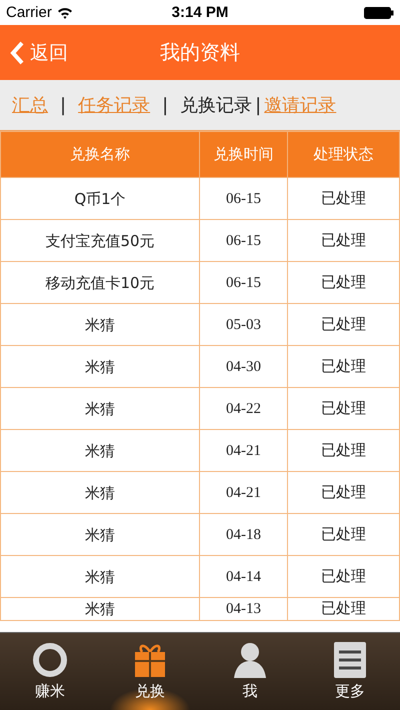 This screenshot has width=400, height=710. Describe the element at coordinates (216, 105) in the screenshot. I see `tab: 兑换记录` at that location.